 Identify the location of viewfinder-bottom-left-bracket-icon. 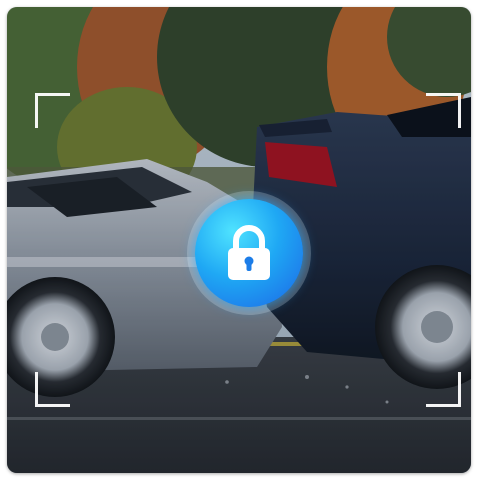
(52, 389).